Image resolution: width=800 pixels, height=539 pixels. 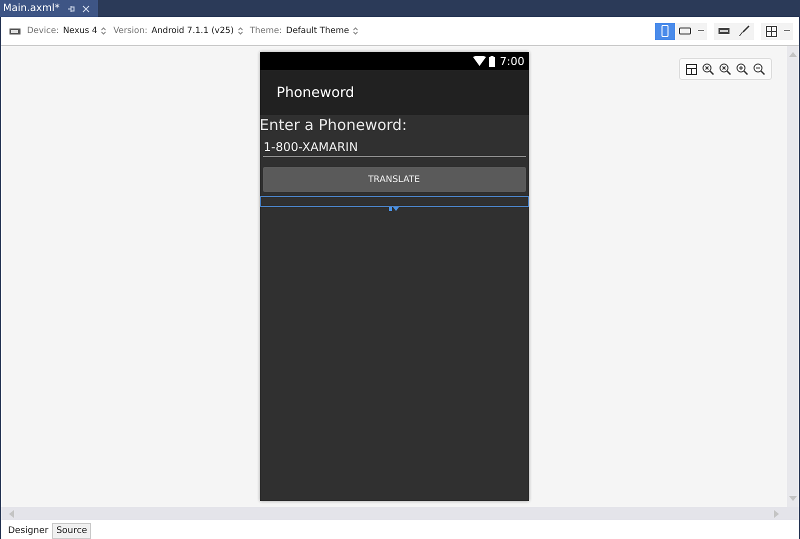 I want to click on phone-landscape-icon, so click(x=685, y=31).